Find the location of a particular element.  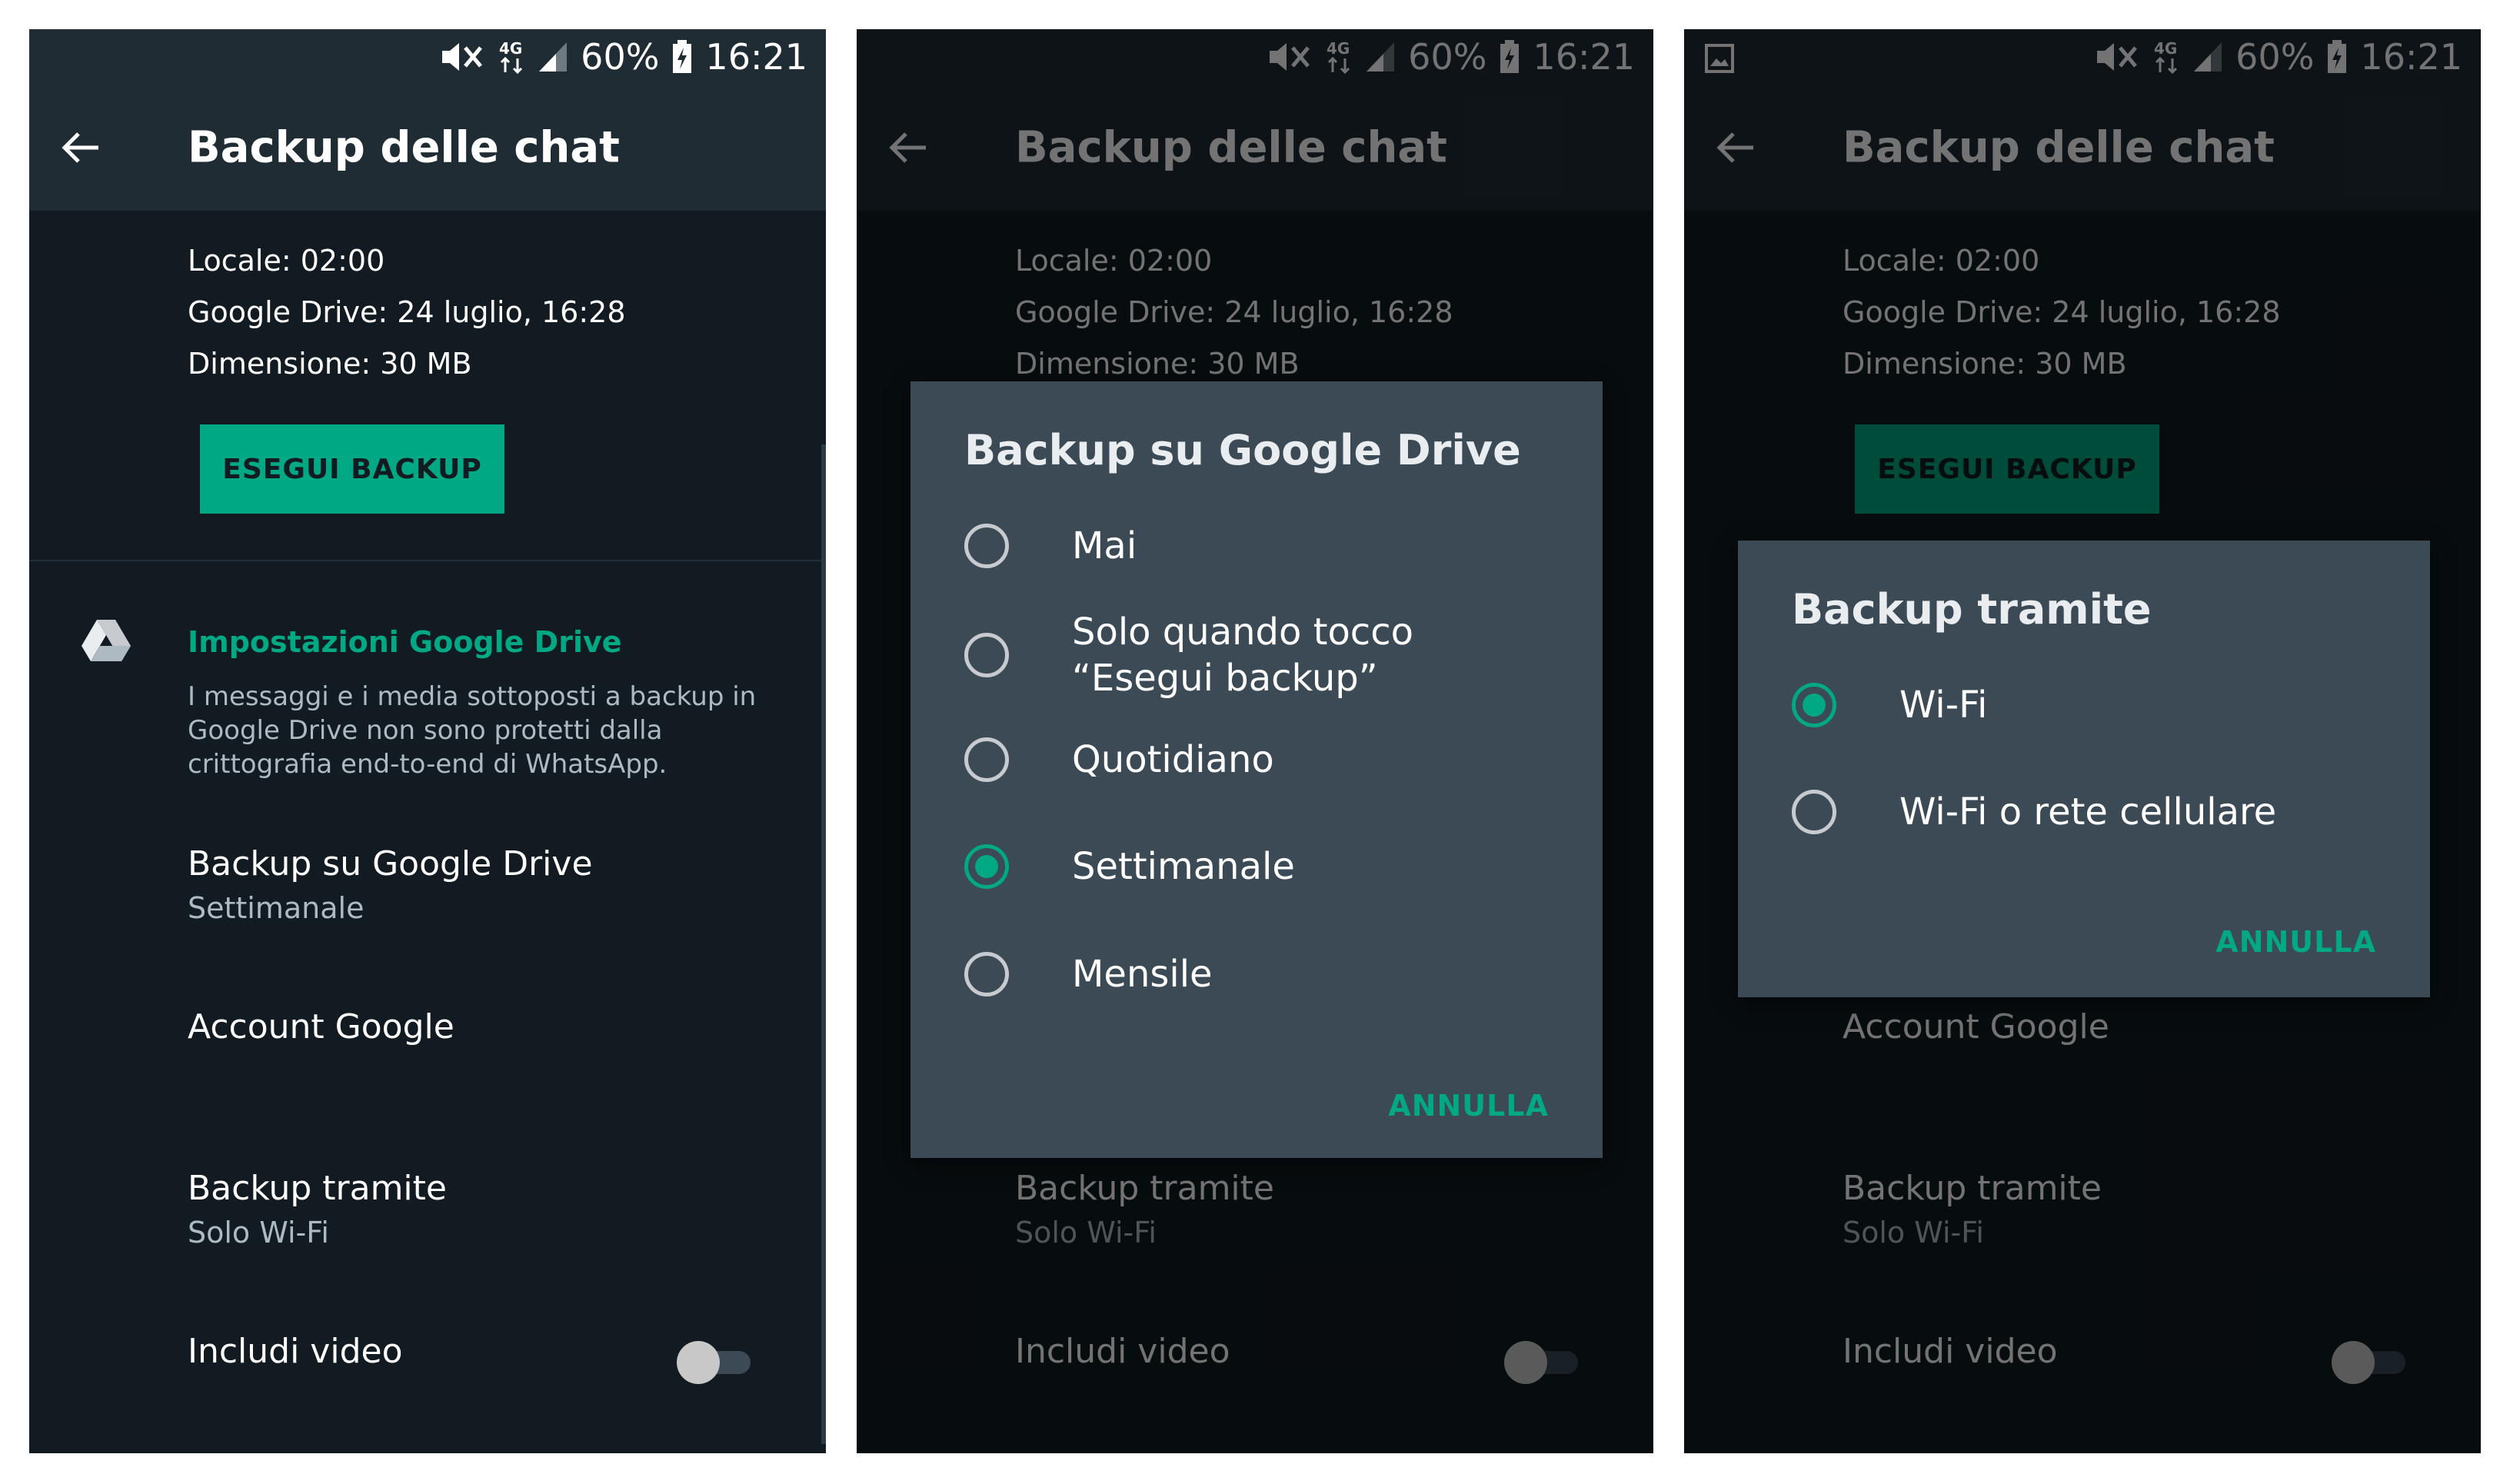

option-manual: Solo quando tocco “Esegui backup” is located at coordinates (1218, 655).